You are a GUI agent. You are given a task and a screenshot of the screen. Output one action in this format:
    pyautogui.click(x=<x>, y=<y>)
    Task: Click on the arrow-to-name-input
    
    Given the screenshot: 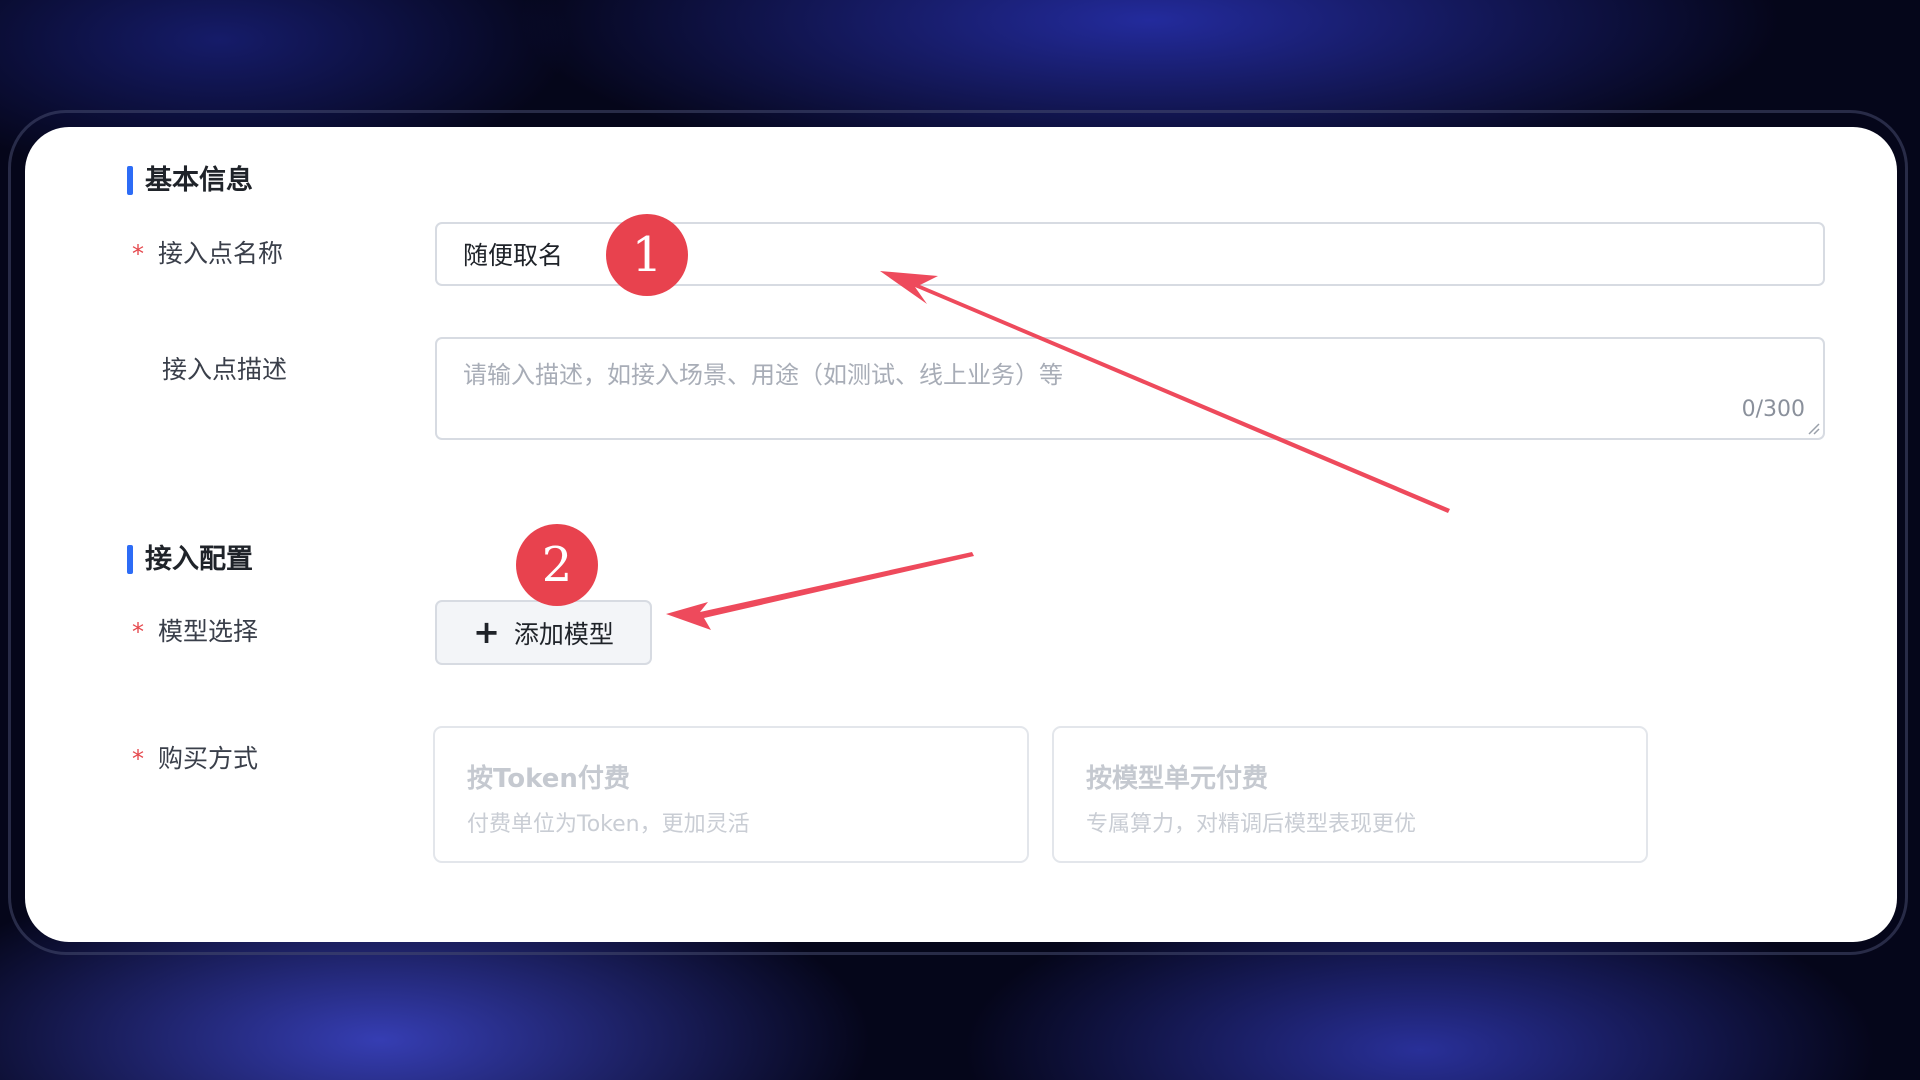 What is the action you would take?
    pyautogui.click(x=1165, y=392)
    